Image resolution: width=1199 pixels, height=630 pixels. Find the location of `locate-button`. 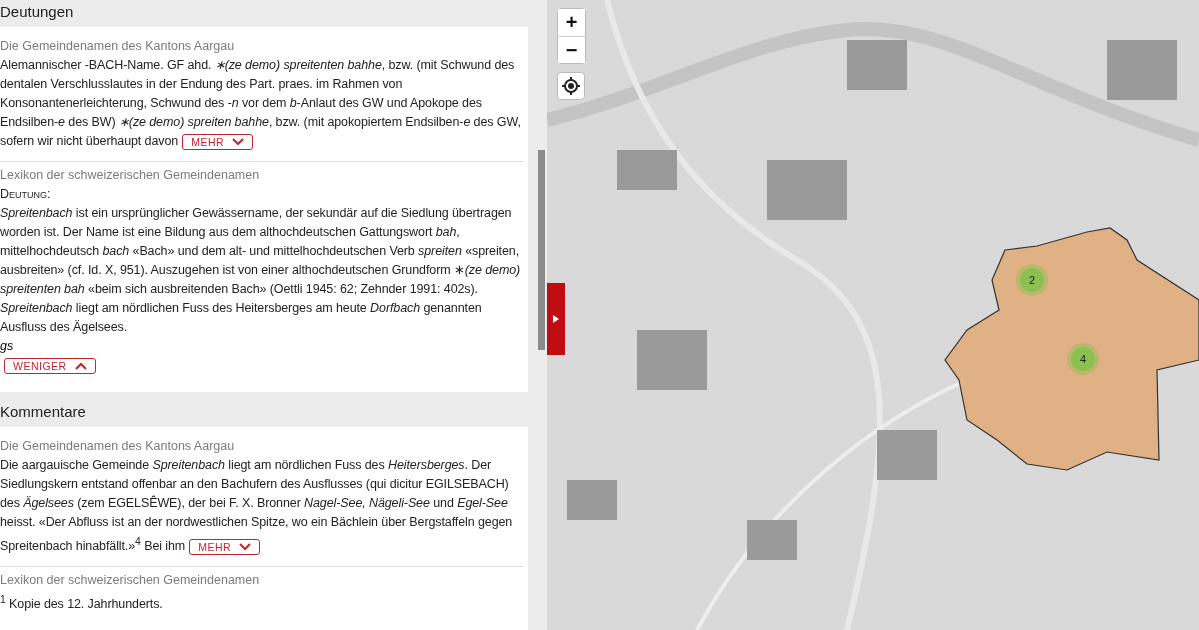

locate-button is located at coordinates (571, 86).